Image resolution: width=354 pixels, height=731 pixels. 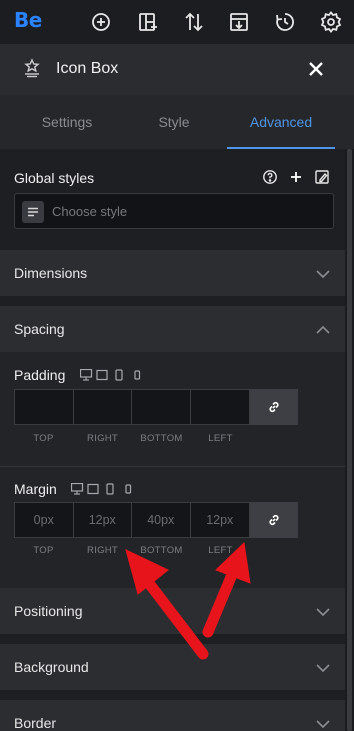 I want to click on padding-right-label: RIGHT, so click(x=102, y=438).